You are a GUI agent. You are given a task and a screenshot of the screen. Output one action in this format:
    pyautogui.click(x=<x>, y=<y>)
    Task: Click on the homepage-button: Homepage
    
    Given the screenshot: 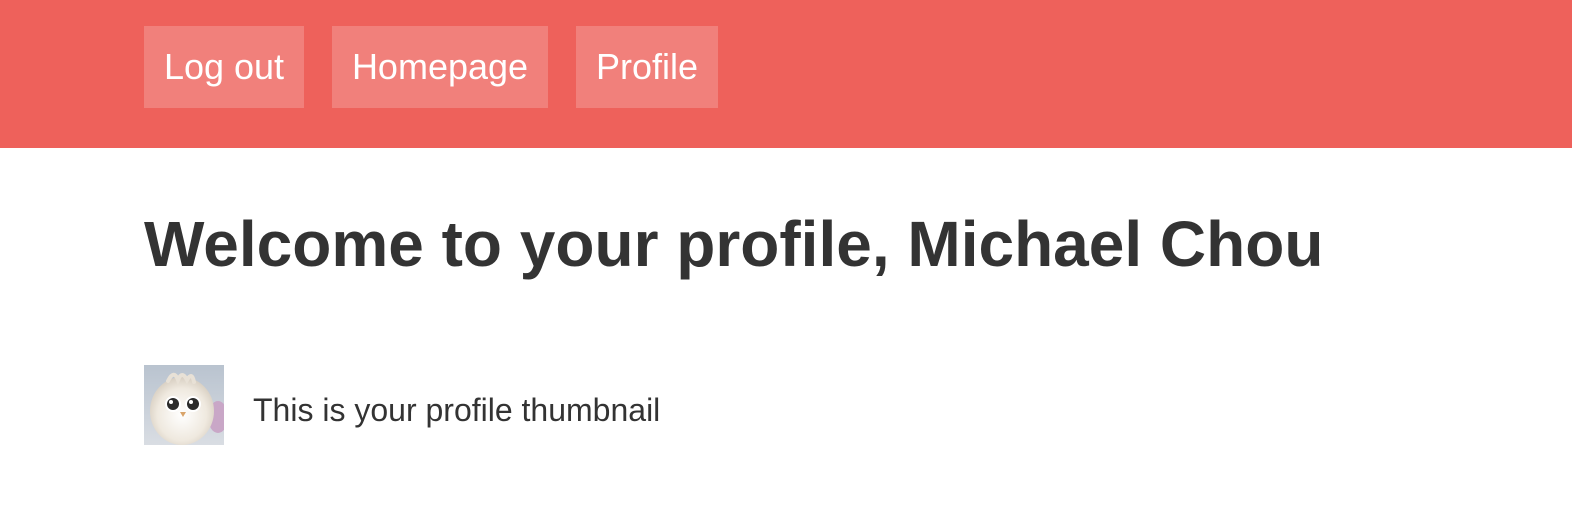 What is the action you would take?
    pyautogui.click(x=440, y=67)
    